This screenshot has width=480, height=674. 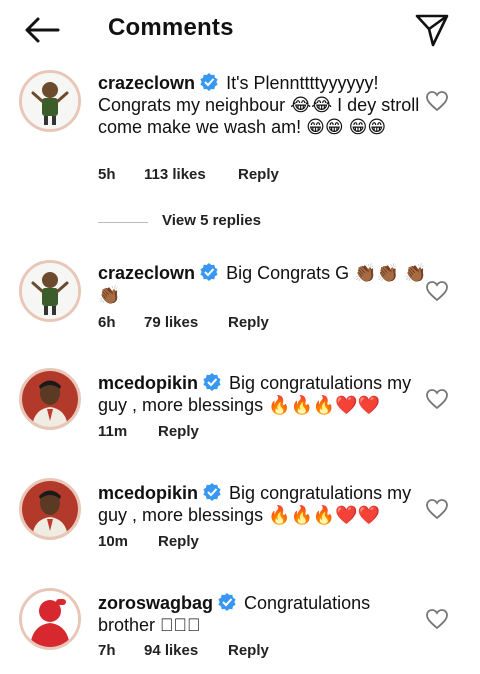 What do you see at coordinates (240, 30) in the screenshot?
I see `header-bar: Comments` at bounding box center [240, 30].